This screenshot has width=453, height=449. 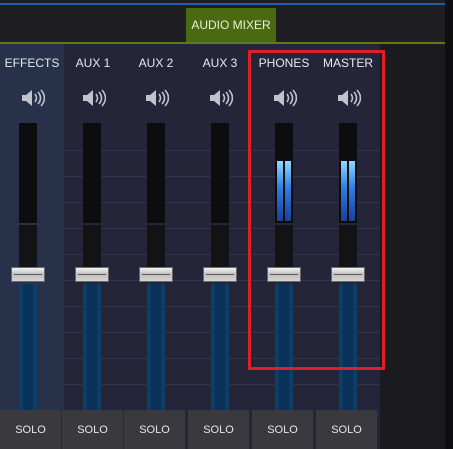 I want to click on solo-button-effects: SOLO, so click(x=31, y=429).